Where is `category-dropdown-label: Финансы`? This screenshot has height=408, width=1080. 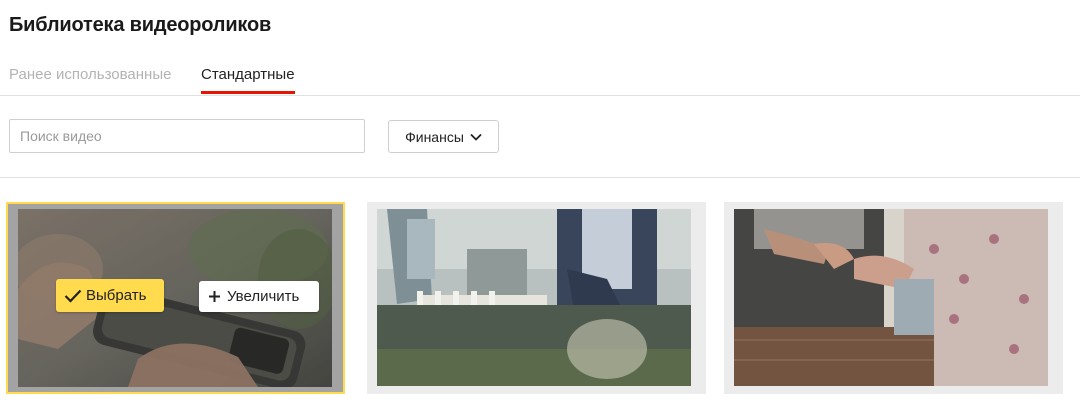 category-dropdown-label: Финансы is located at coordinates (434, 136).